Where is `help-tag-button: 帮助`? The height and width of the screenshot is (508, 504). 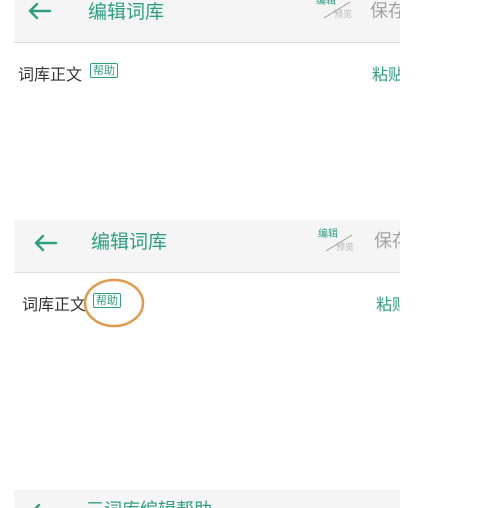
help-tag-button: 帮助 is located at coordinates (104, 70).